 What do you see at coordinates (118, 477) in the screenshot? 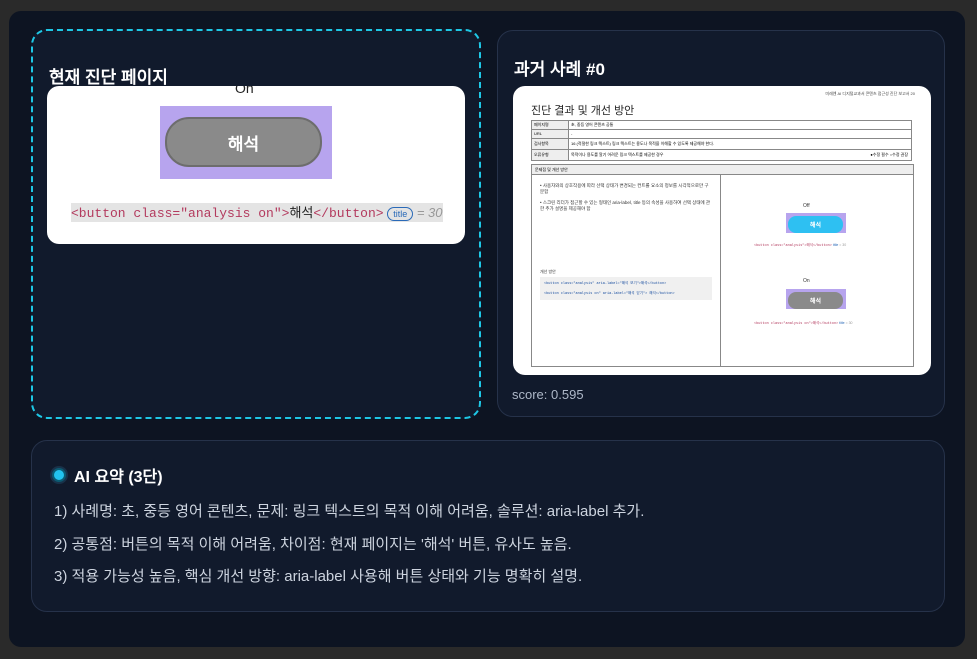
I see `ai-summary-title: AI 요약 (3단)` at bounding box center [118, 477].